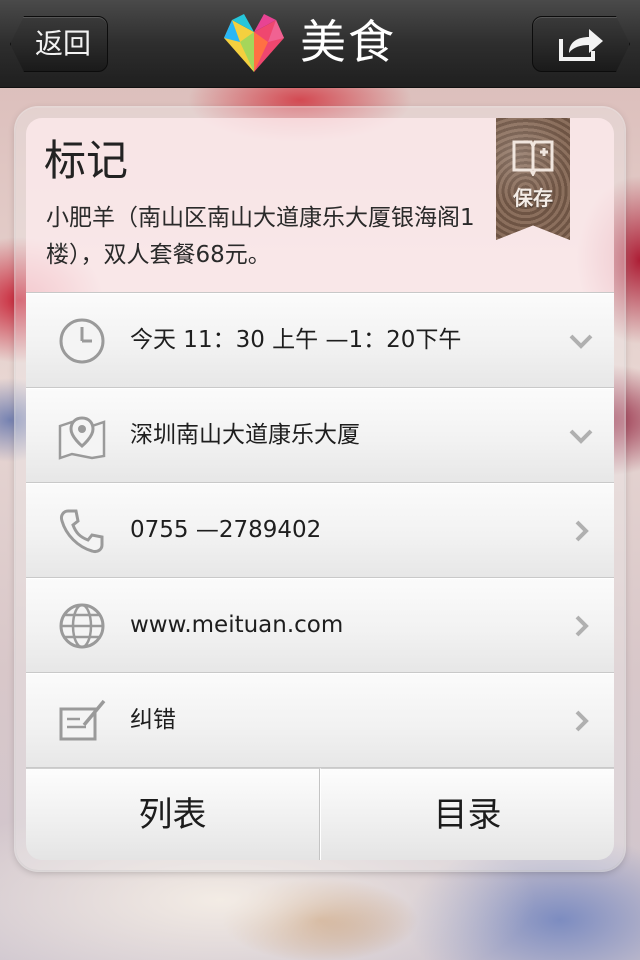  What do you see at coordinates (254, 43) in the screenshot?
I see `app-logo-icon` at bounding box center [254, 43].